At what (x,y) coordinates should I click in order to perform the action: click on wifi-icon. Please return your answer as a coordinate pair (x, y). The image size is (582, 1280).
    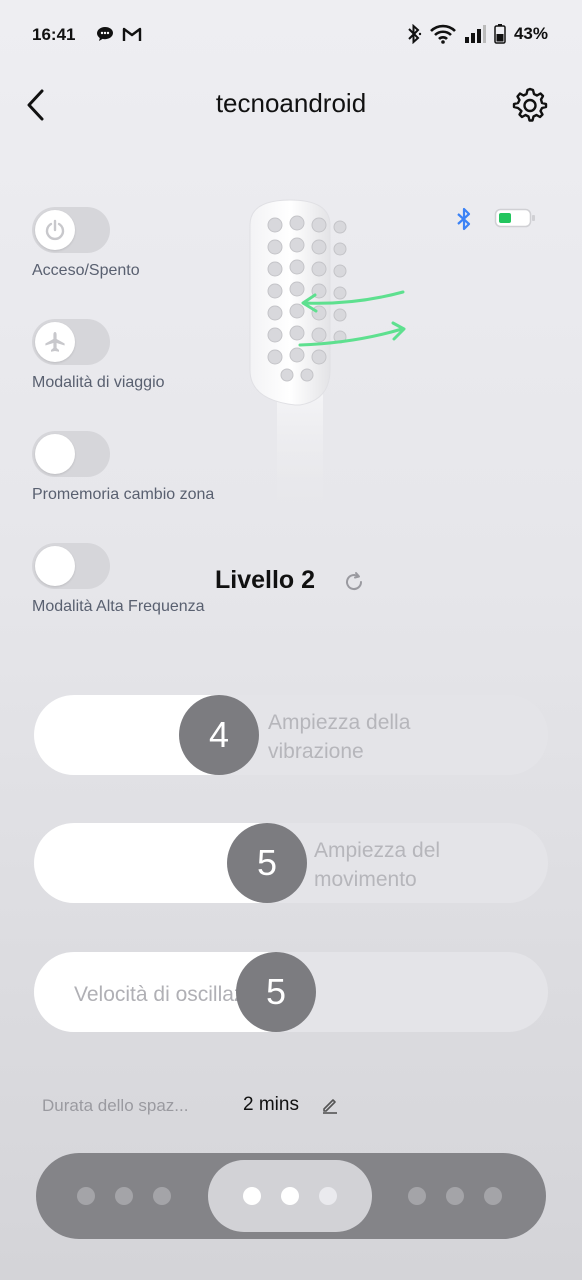
    Looking at the image, I should click on (443, 34).